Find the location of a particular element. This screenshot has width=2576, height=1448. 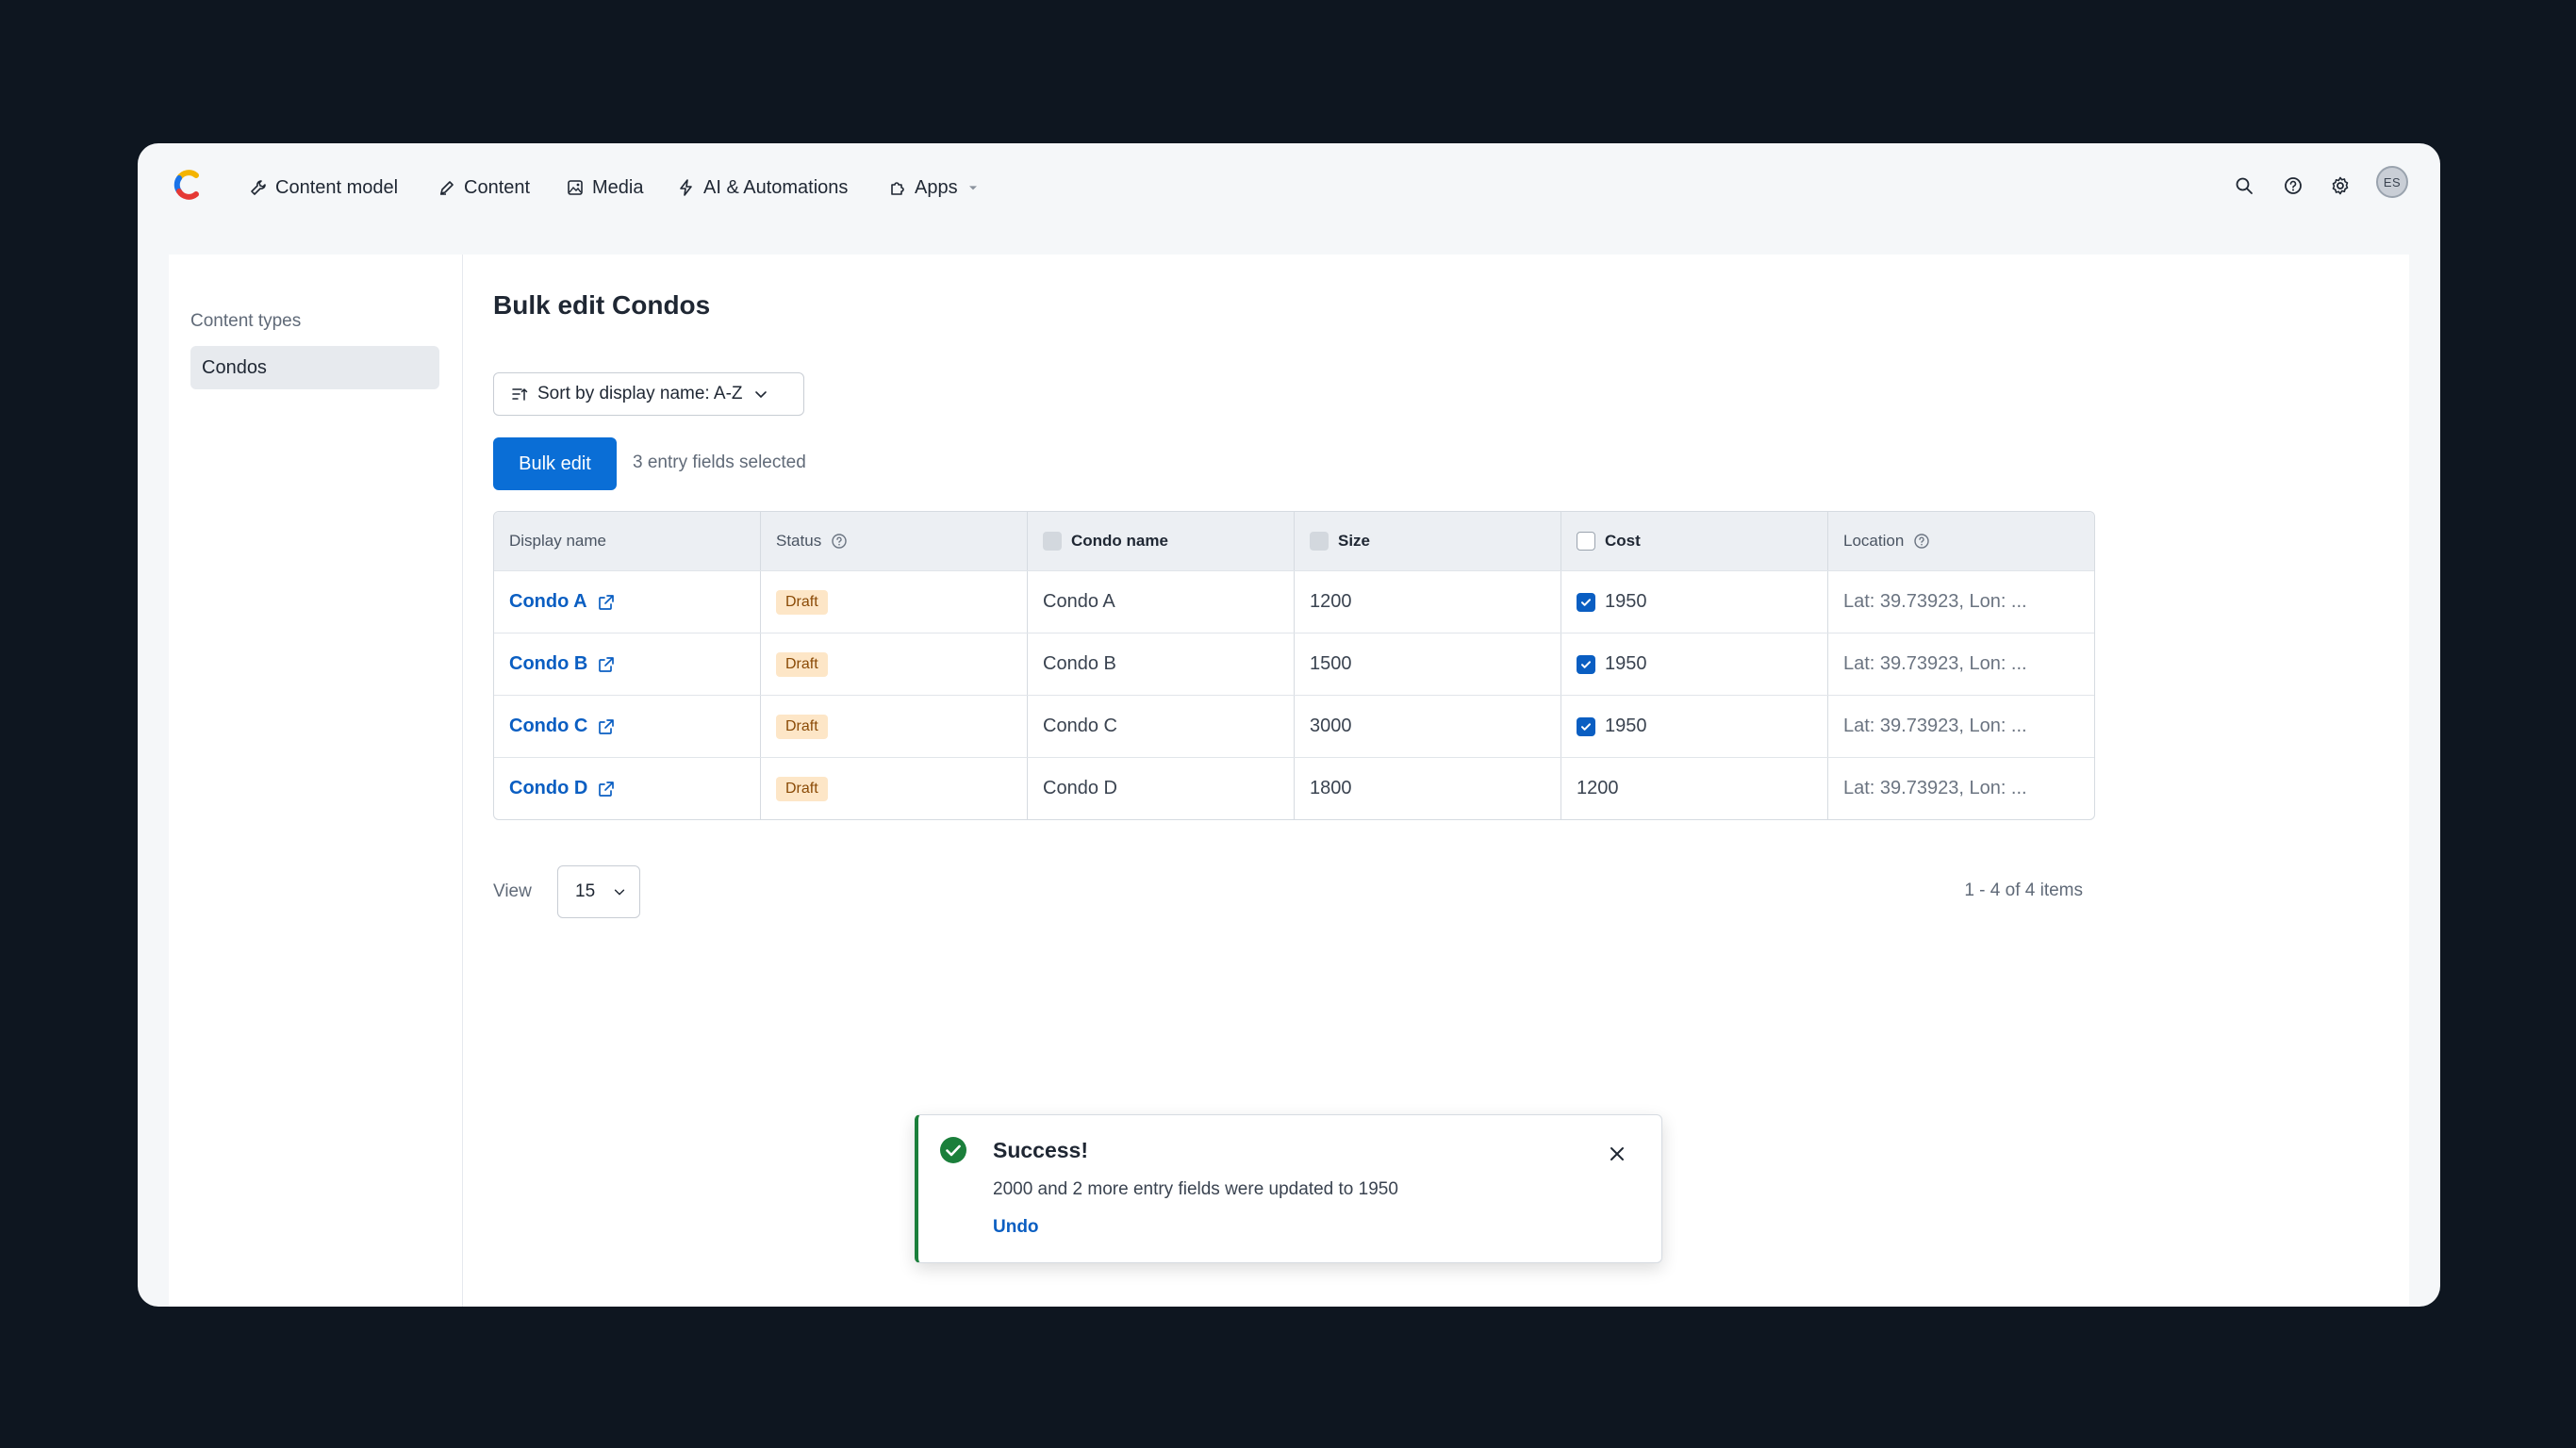

selection-count: 3 entry fields selected is located at coordinates (719, 462).